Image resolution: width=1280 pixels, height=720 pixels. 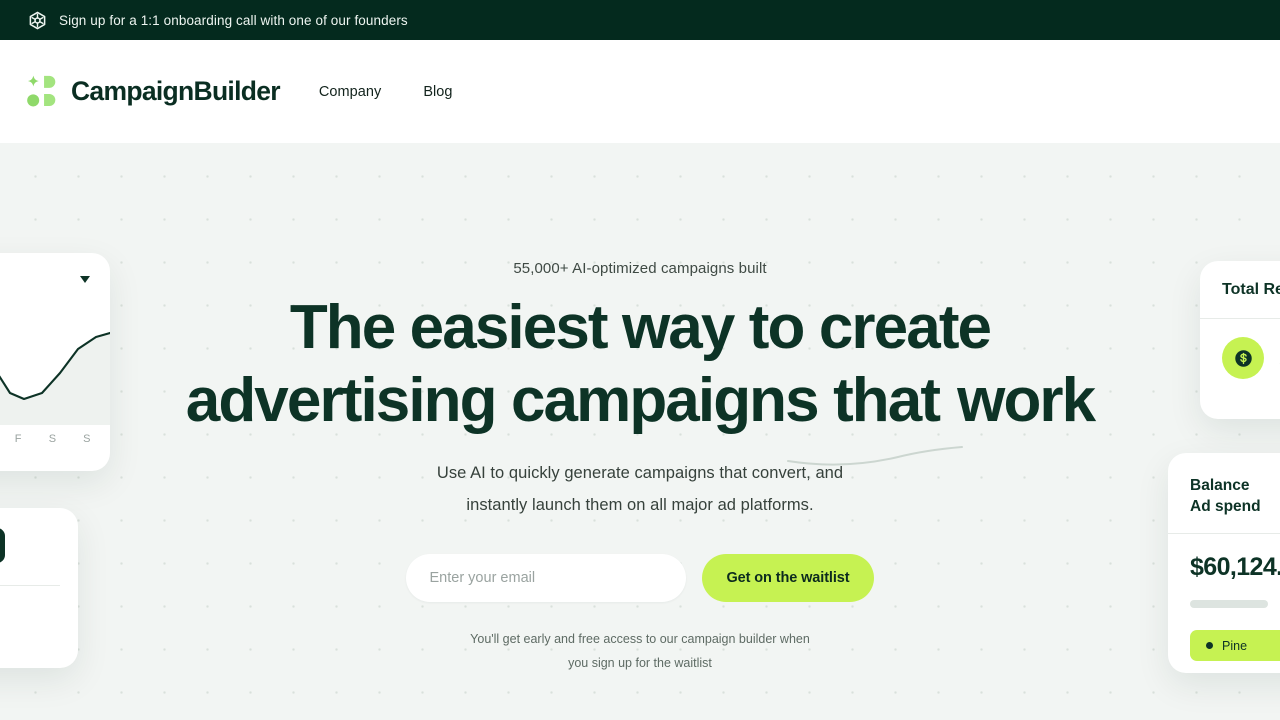 I want to click on status-dot-icon, so click(x=1209, y=645).